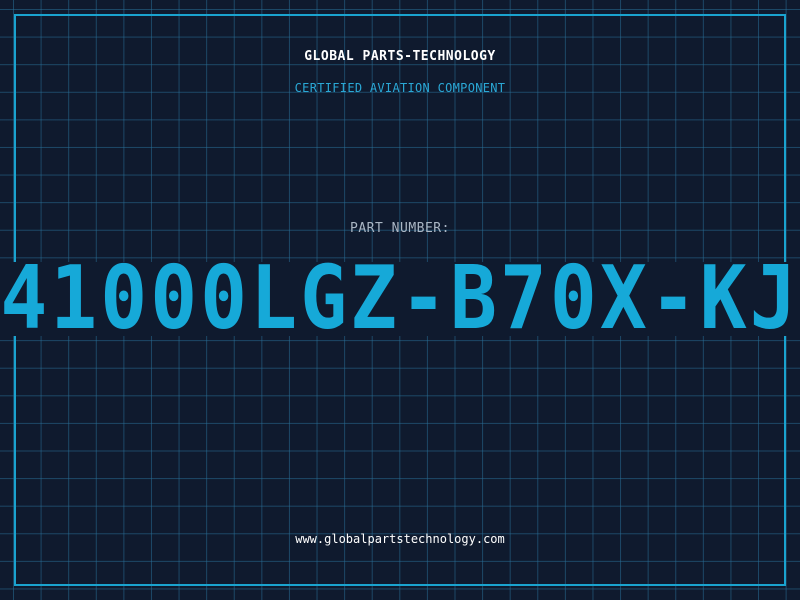 This screenshot has height=600, width=800. What do you see at coordinates (400, 228) in the screenshot?
I see `part-number-label: PART NUMBER:` at bounding box center [400, 228].